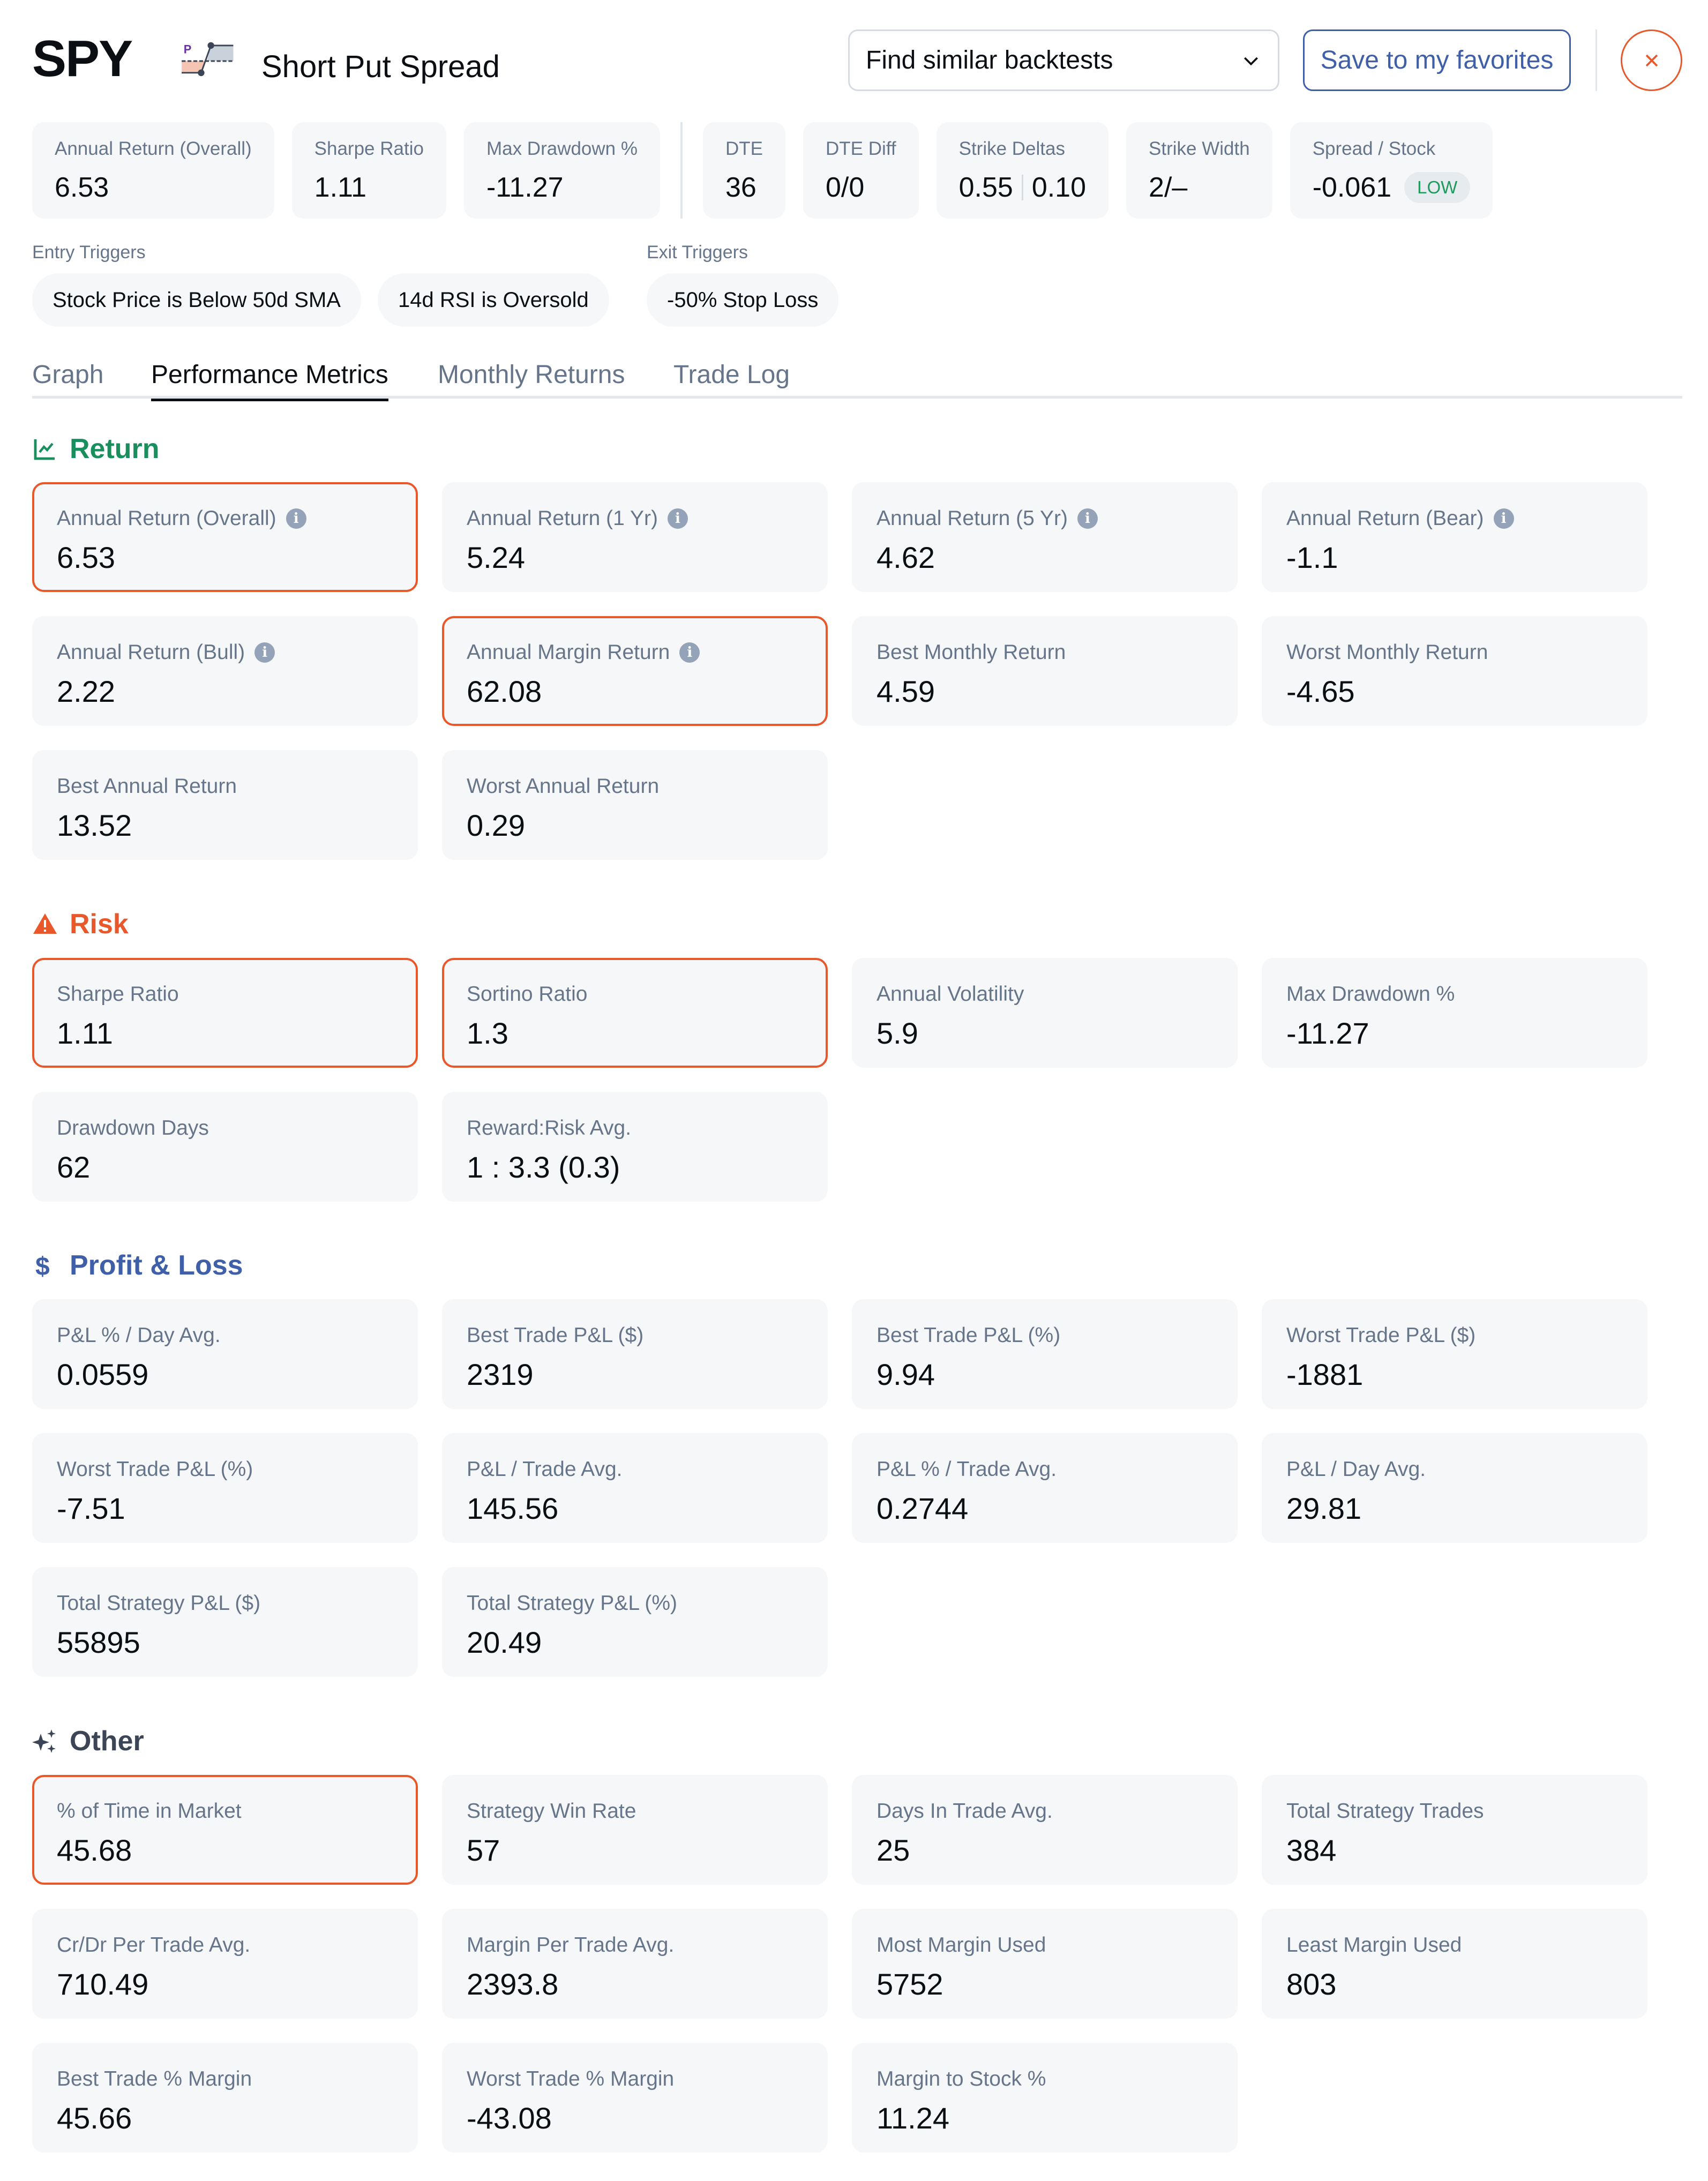  I want to click on metric-value: -43.08, so click(510, 2118).